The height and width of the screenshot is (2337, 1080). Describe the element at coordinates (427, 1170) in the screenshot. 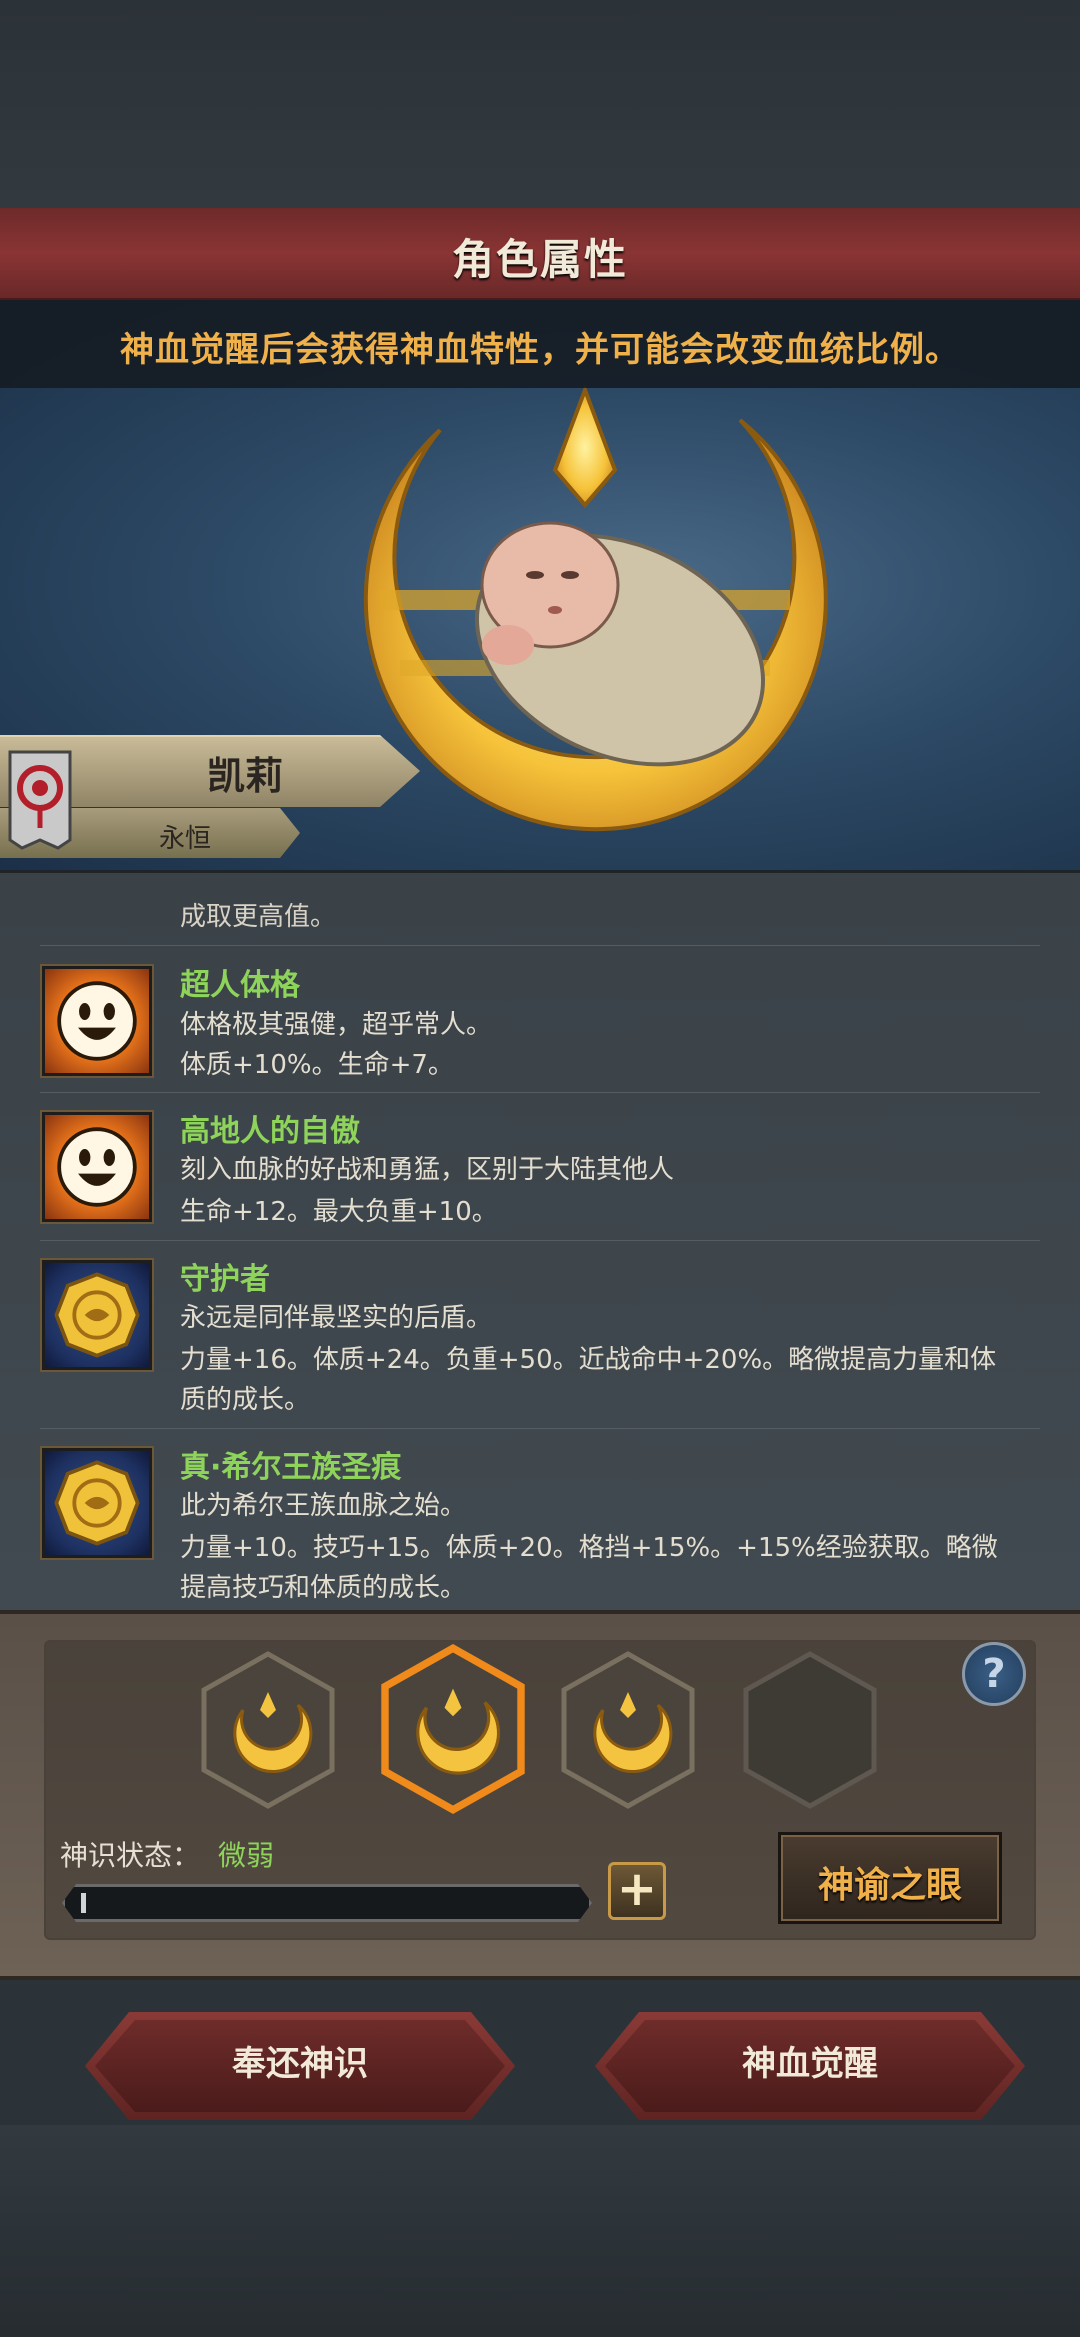

I see `trait-desc-line: 刻入血脉的好战和勇猛，区别于大陆其他人` at that location.